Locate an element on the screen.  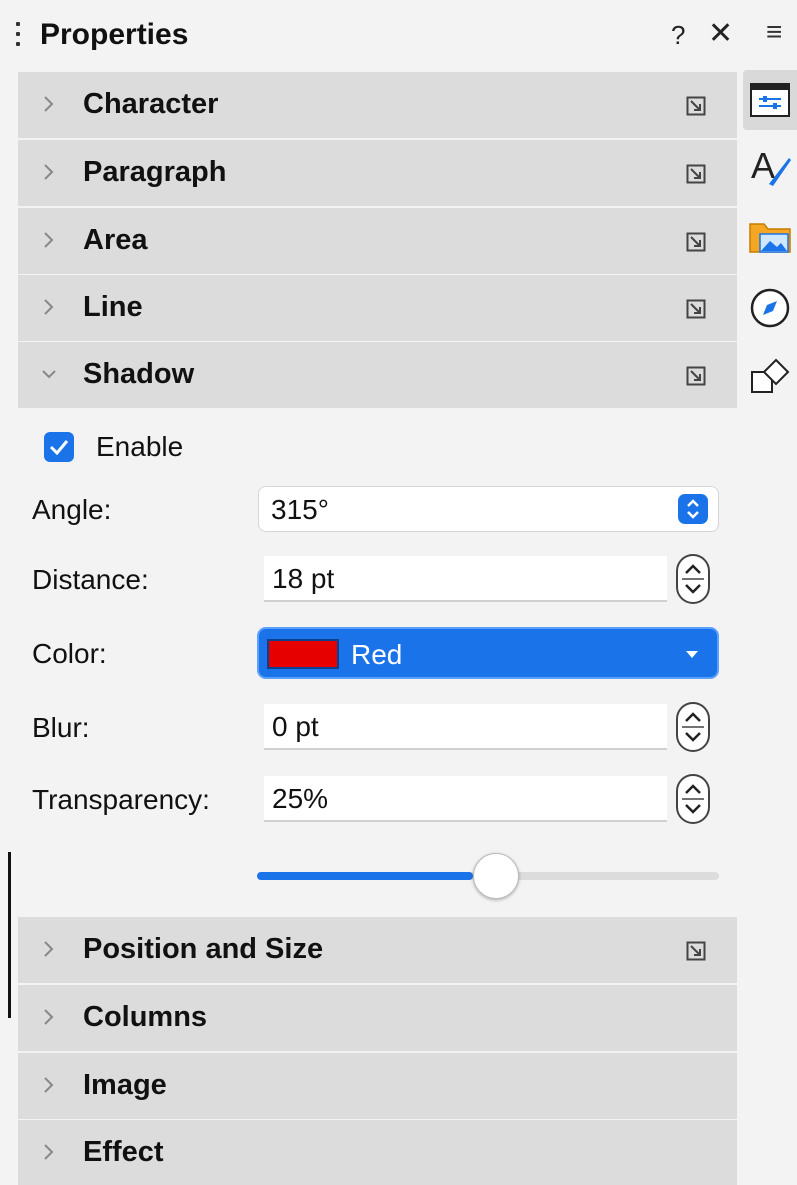
angle-field: 315° is located at coordinates (488, 509).